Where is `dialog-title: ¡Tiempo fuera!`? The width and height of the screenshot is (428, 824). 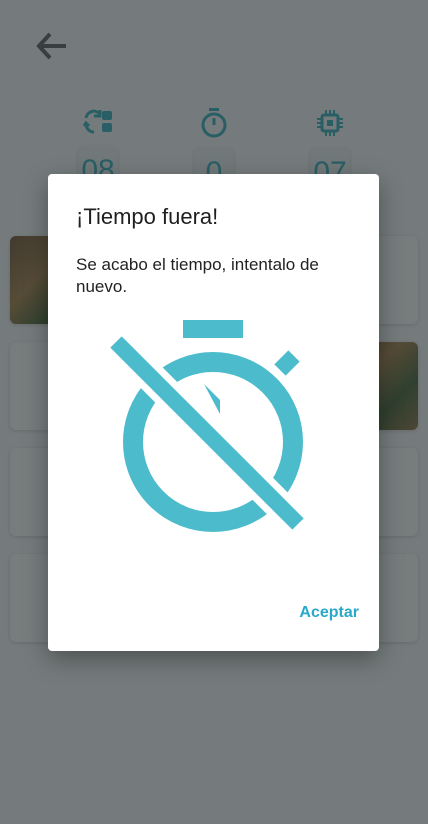 dialog-title: ¡Tiempo fuera! is located at coordinates (147, 216).